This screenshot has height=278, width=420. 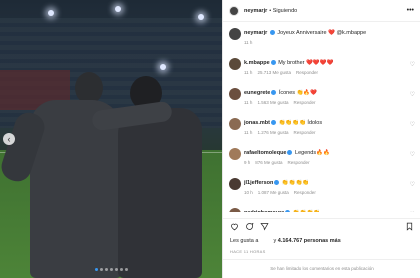 What do you see at coordinates (275, 241) in the screenshot?
I see `likes-suffix: y` at bounding box center [275, 241].